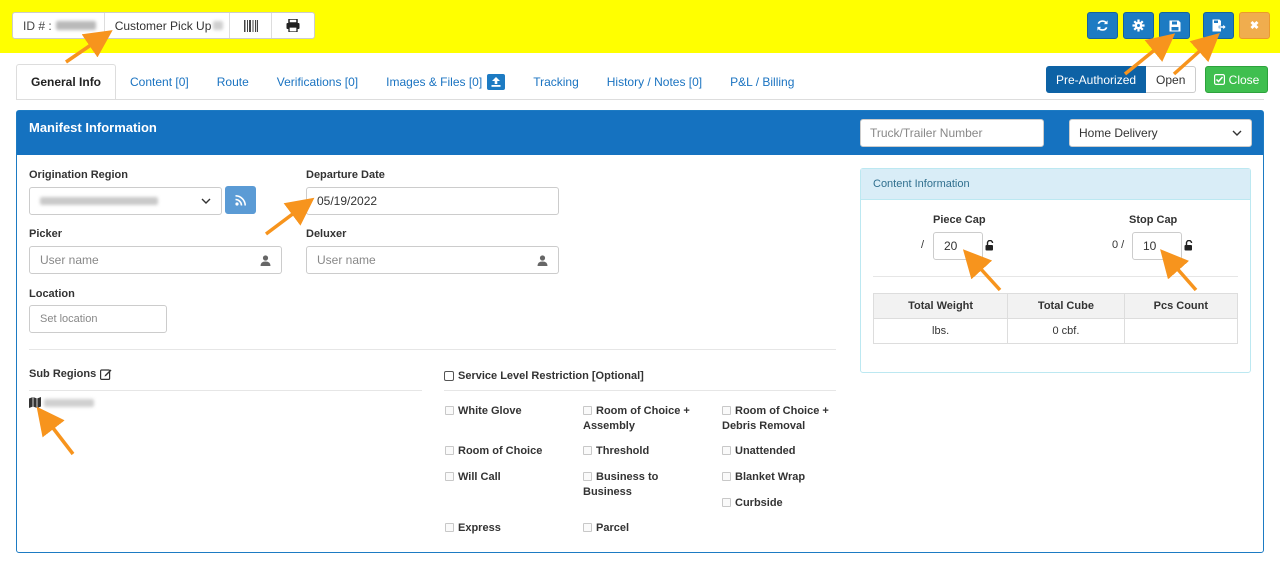 The width and height of the screenshot is (1280, 581). What do you see at coordinates (621, 484) in the screenshot?
I see `service-label: Business to Business` at bounding box center [621, 484].